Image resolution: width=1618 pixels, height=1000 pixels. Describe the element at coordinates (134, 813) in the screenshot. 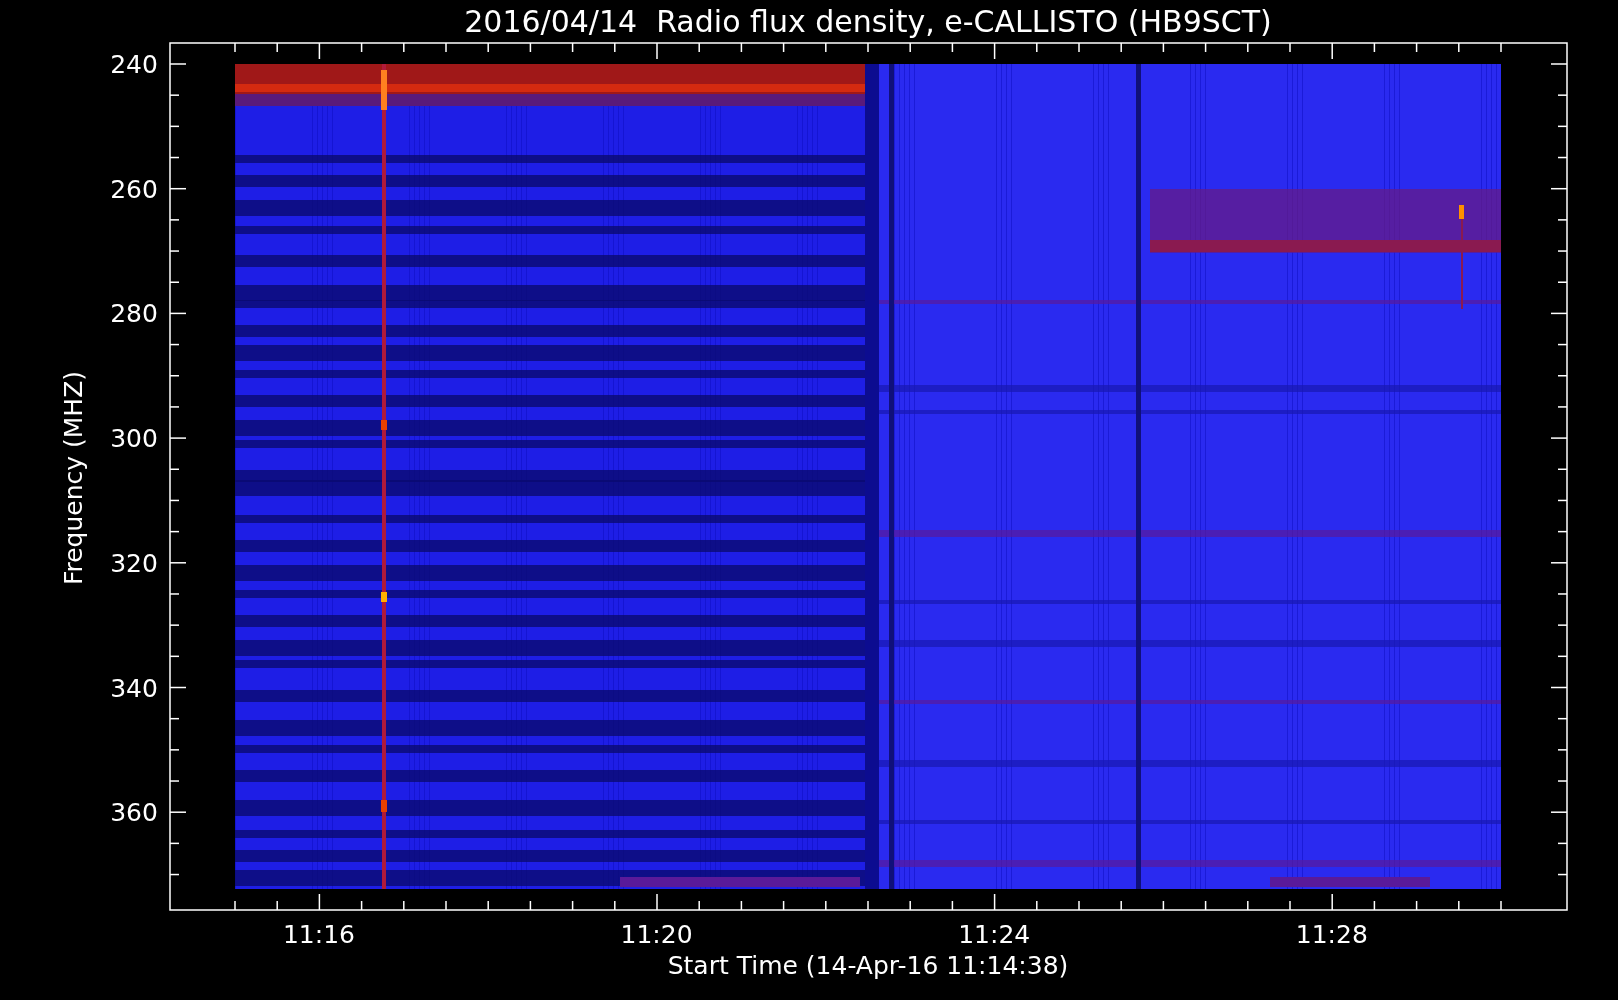

I see `y-tick-label: 360` at that location.